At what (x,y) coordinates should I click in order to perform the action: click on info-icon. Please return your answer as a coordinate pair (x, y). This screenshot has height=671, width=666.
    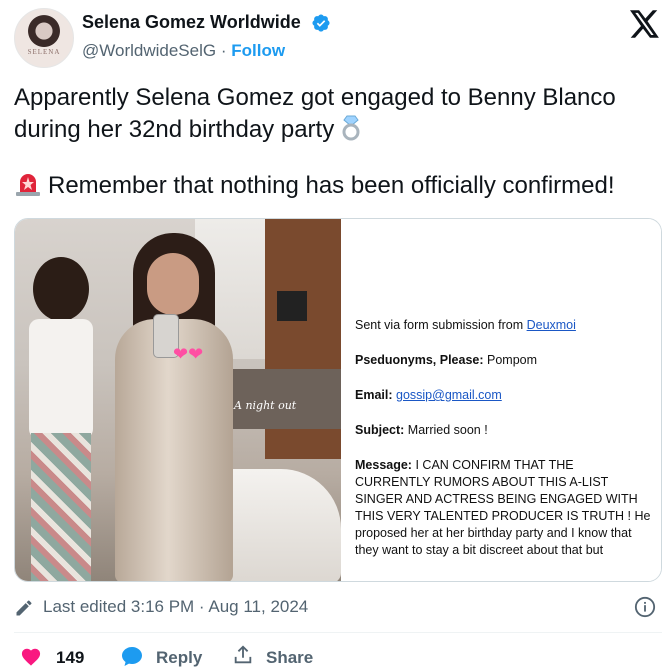
    Looking at the image, I should click on (645, 607).